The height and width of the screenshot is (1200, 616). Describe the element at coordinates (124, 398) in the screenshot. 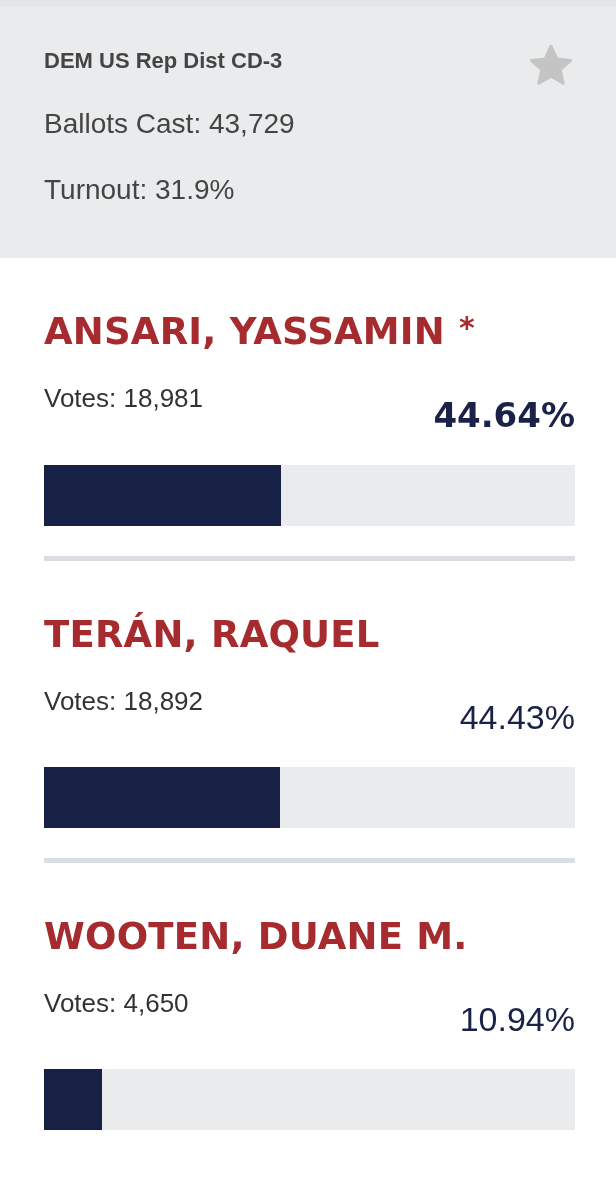

I see `vote-count: Votes: 18,981` at that location.